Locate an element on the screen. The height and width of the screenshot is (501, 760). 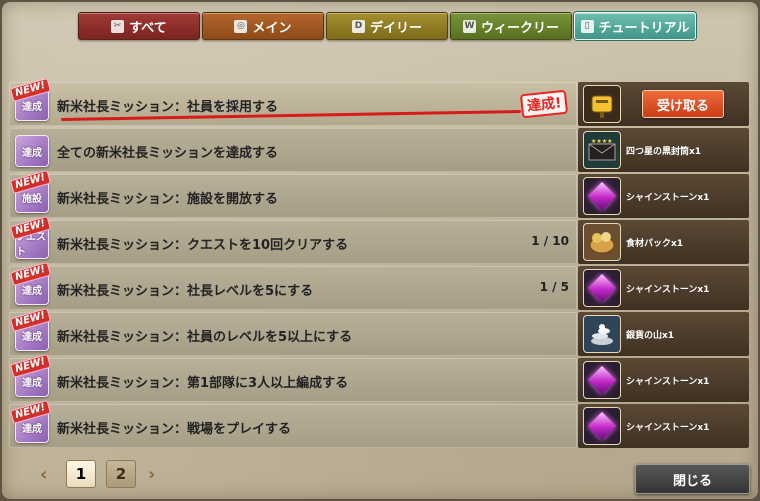
mission-bar: クエスト NEW! 新米社長ミッション：クエストを10回クリアする 1 / 10 is located at coordinates (293, 239).